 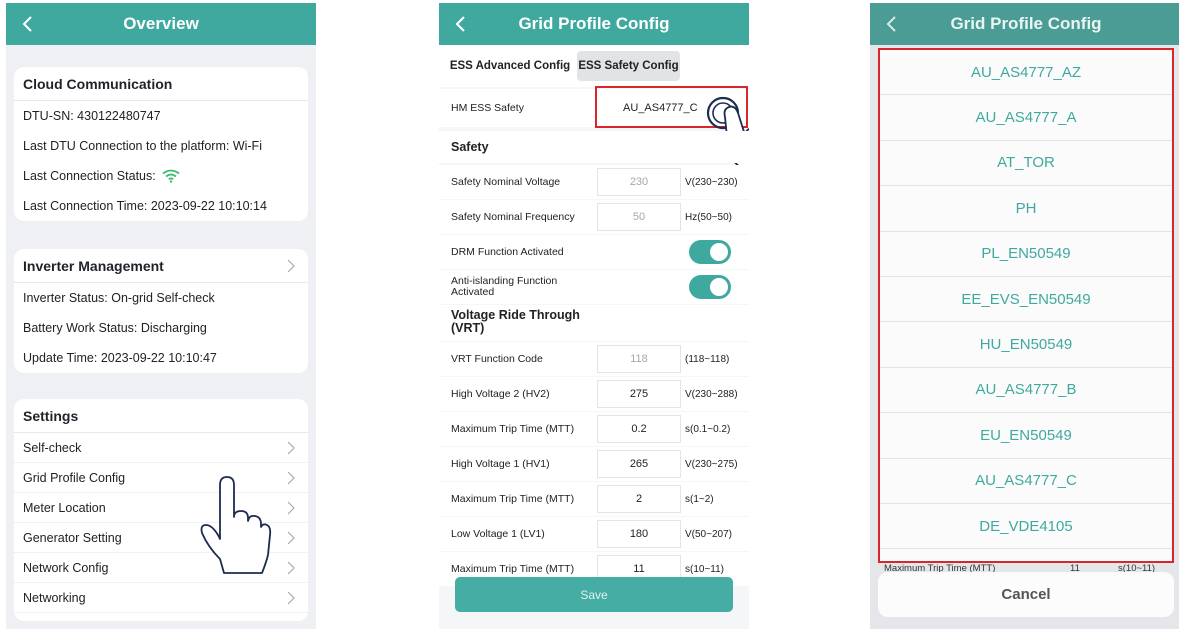 I want to click on drm-row: DRM Function Activated, so click(x=594, y=252).